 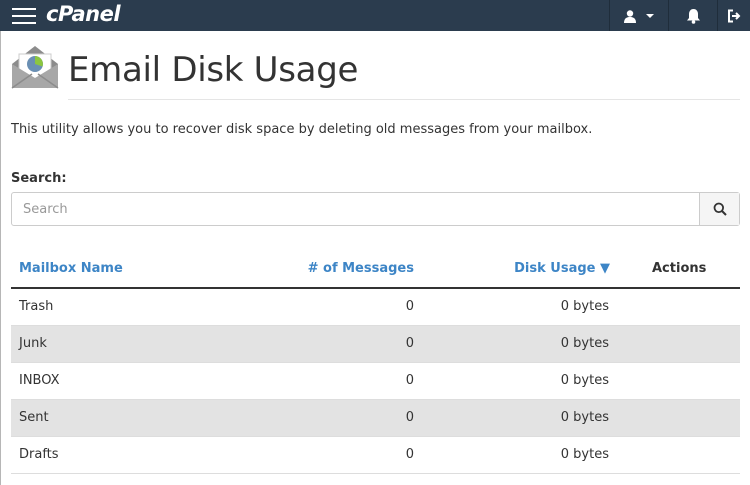 I want to click on table-row: INBOX 0 0 bytes, so click(x=375, y=381).